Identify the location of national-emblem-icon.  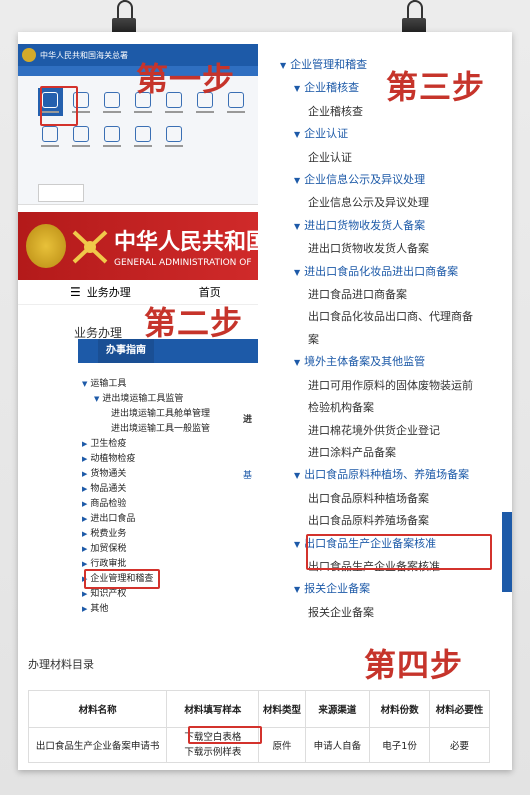
(46, 246).